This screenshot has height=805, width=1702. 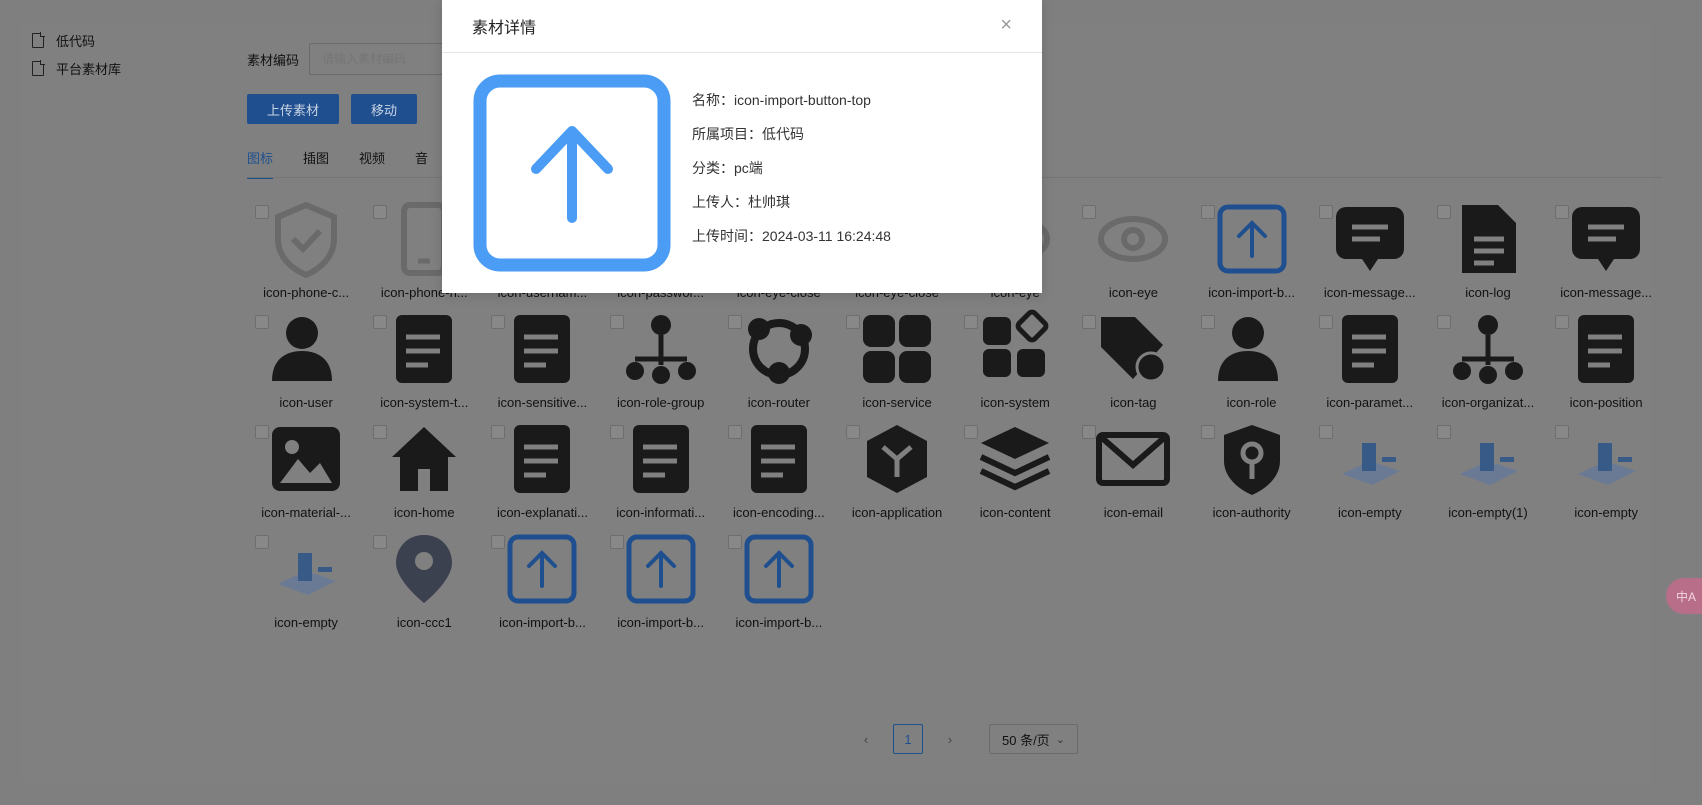 What do you see at coordinates (1488, 254) in the screenshot?
I see `icon-card: icon-log` at bounding box center [1488, 254].